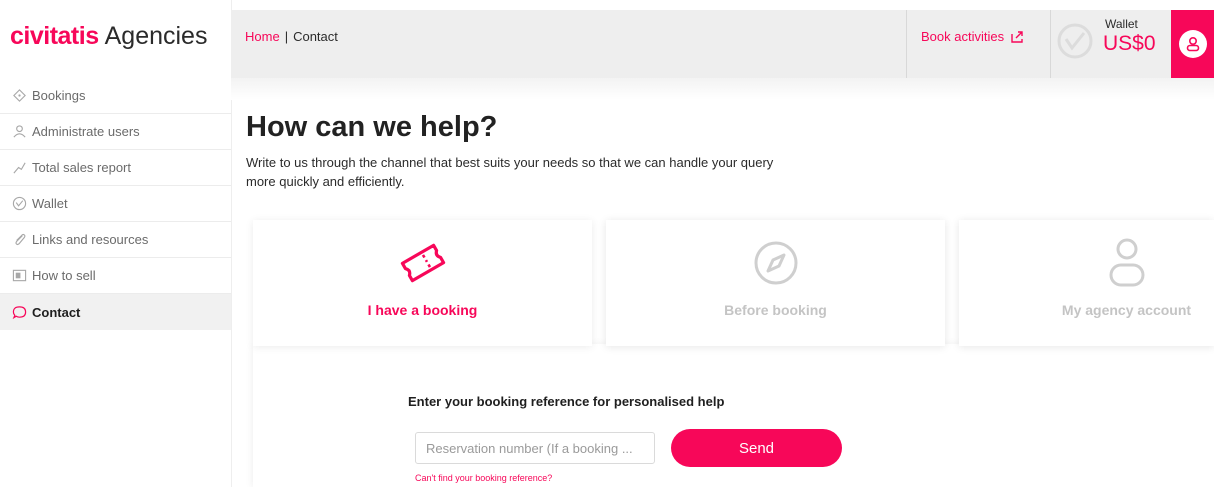 This screenshot has width=1214, height=487. Describe the element at coordinates (776, 263) in the screenshot. I see `compass-icon` at that location.